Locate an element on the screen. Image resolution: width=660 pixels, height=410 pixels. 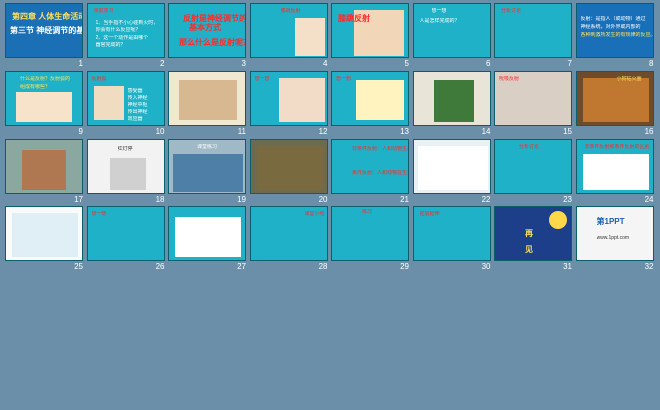
slide-number: 15 is located at coordinates (567, 131).